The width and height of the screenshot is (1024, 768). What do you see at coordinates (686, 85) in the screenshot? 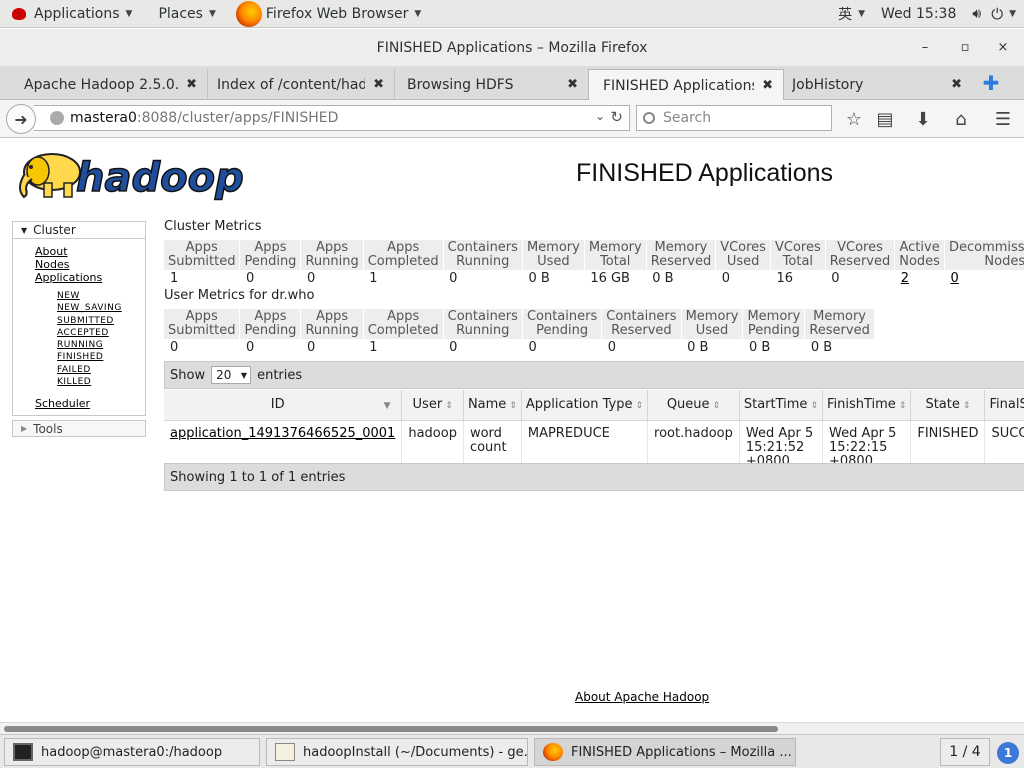
I see `tab-finished-applications: FINISHED Applications ✖` at bounding box center [686, 85].